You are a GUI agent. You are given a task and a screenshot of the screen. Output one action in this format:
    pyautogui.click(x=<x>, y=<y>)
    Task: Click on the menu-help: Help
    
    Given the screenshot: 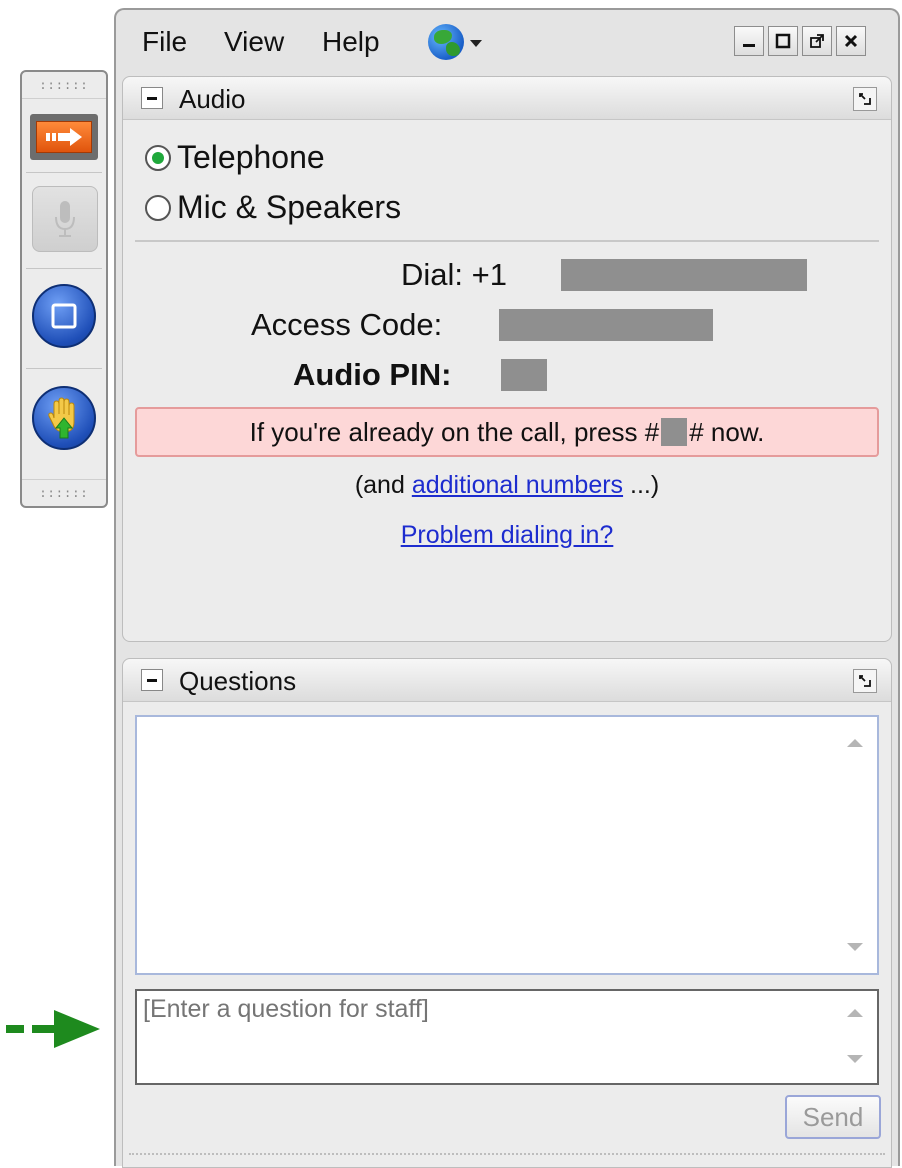 What is the action you would take?
    pyautogui.click(x=351, y=42)
    